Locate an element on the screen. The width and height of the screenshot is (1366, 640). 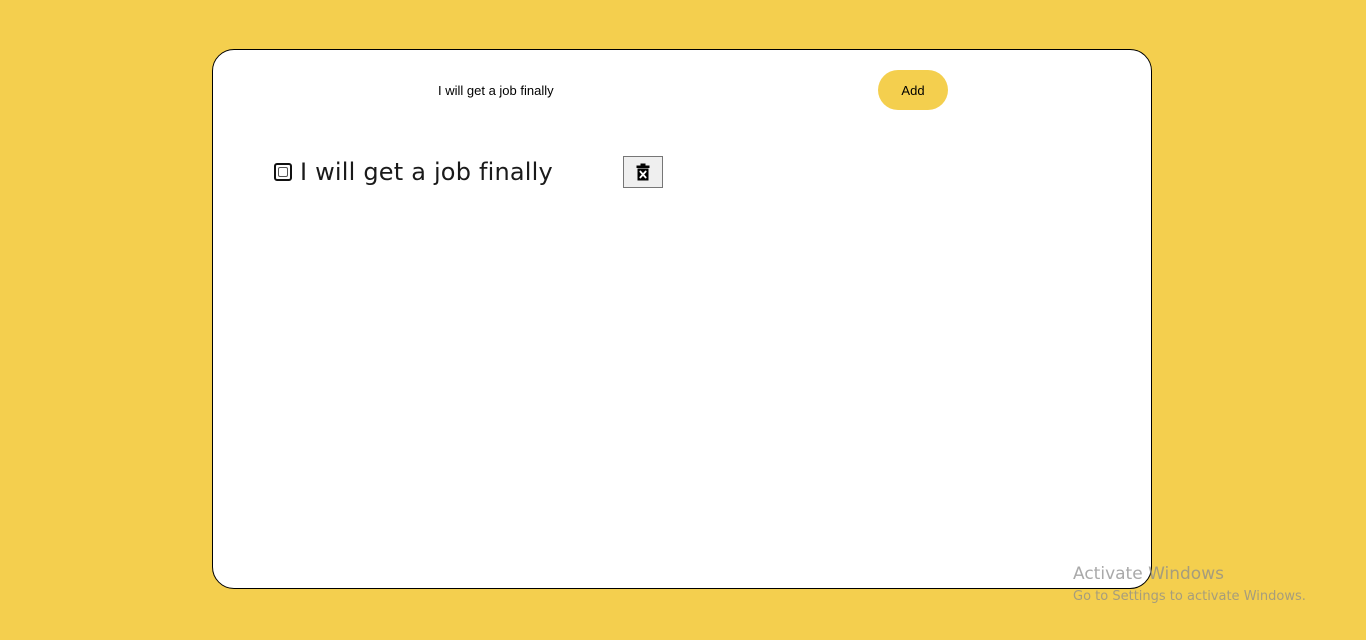
add-button: Add is located at coordinates (913, 90).